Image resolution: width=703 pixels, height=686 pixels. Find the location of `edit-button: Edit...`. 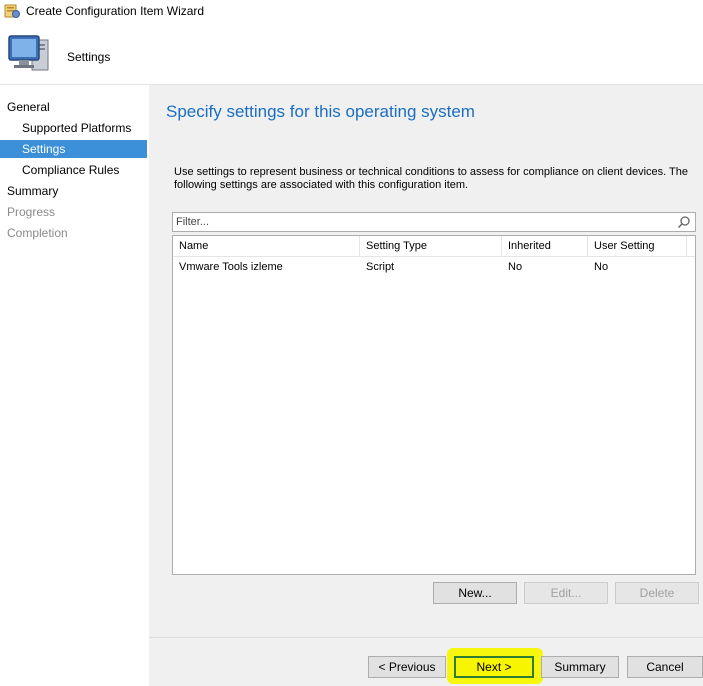

edit-button: Edit... is located at coordinates (566, 593).